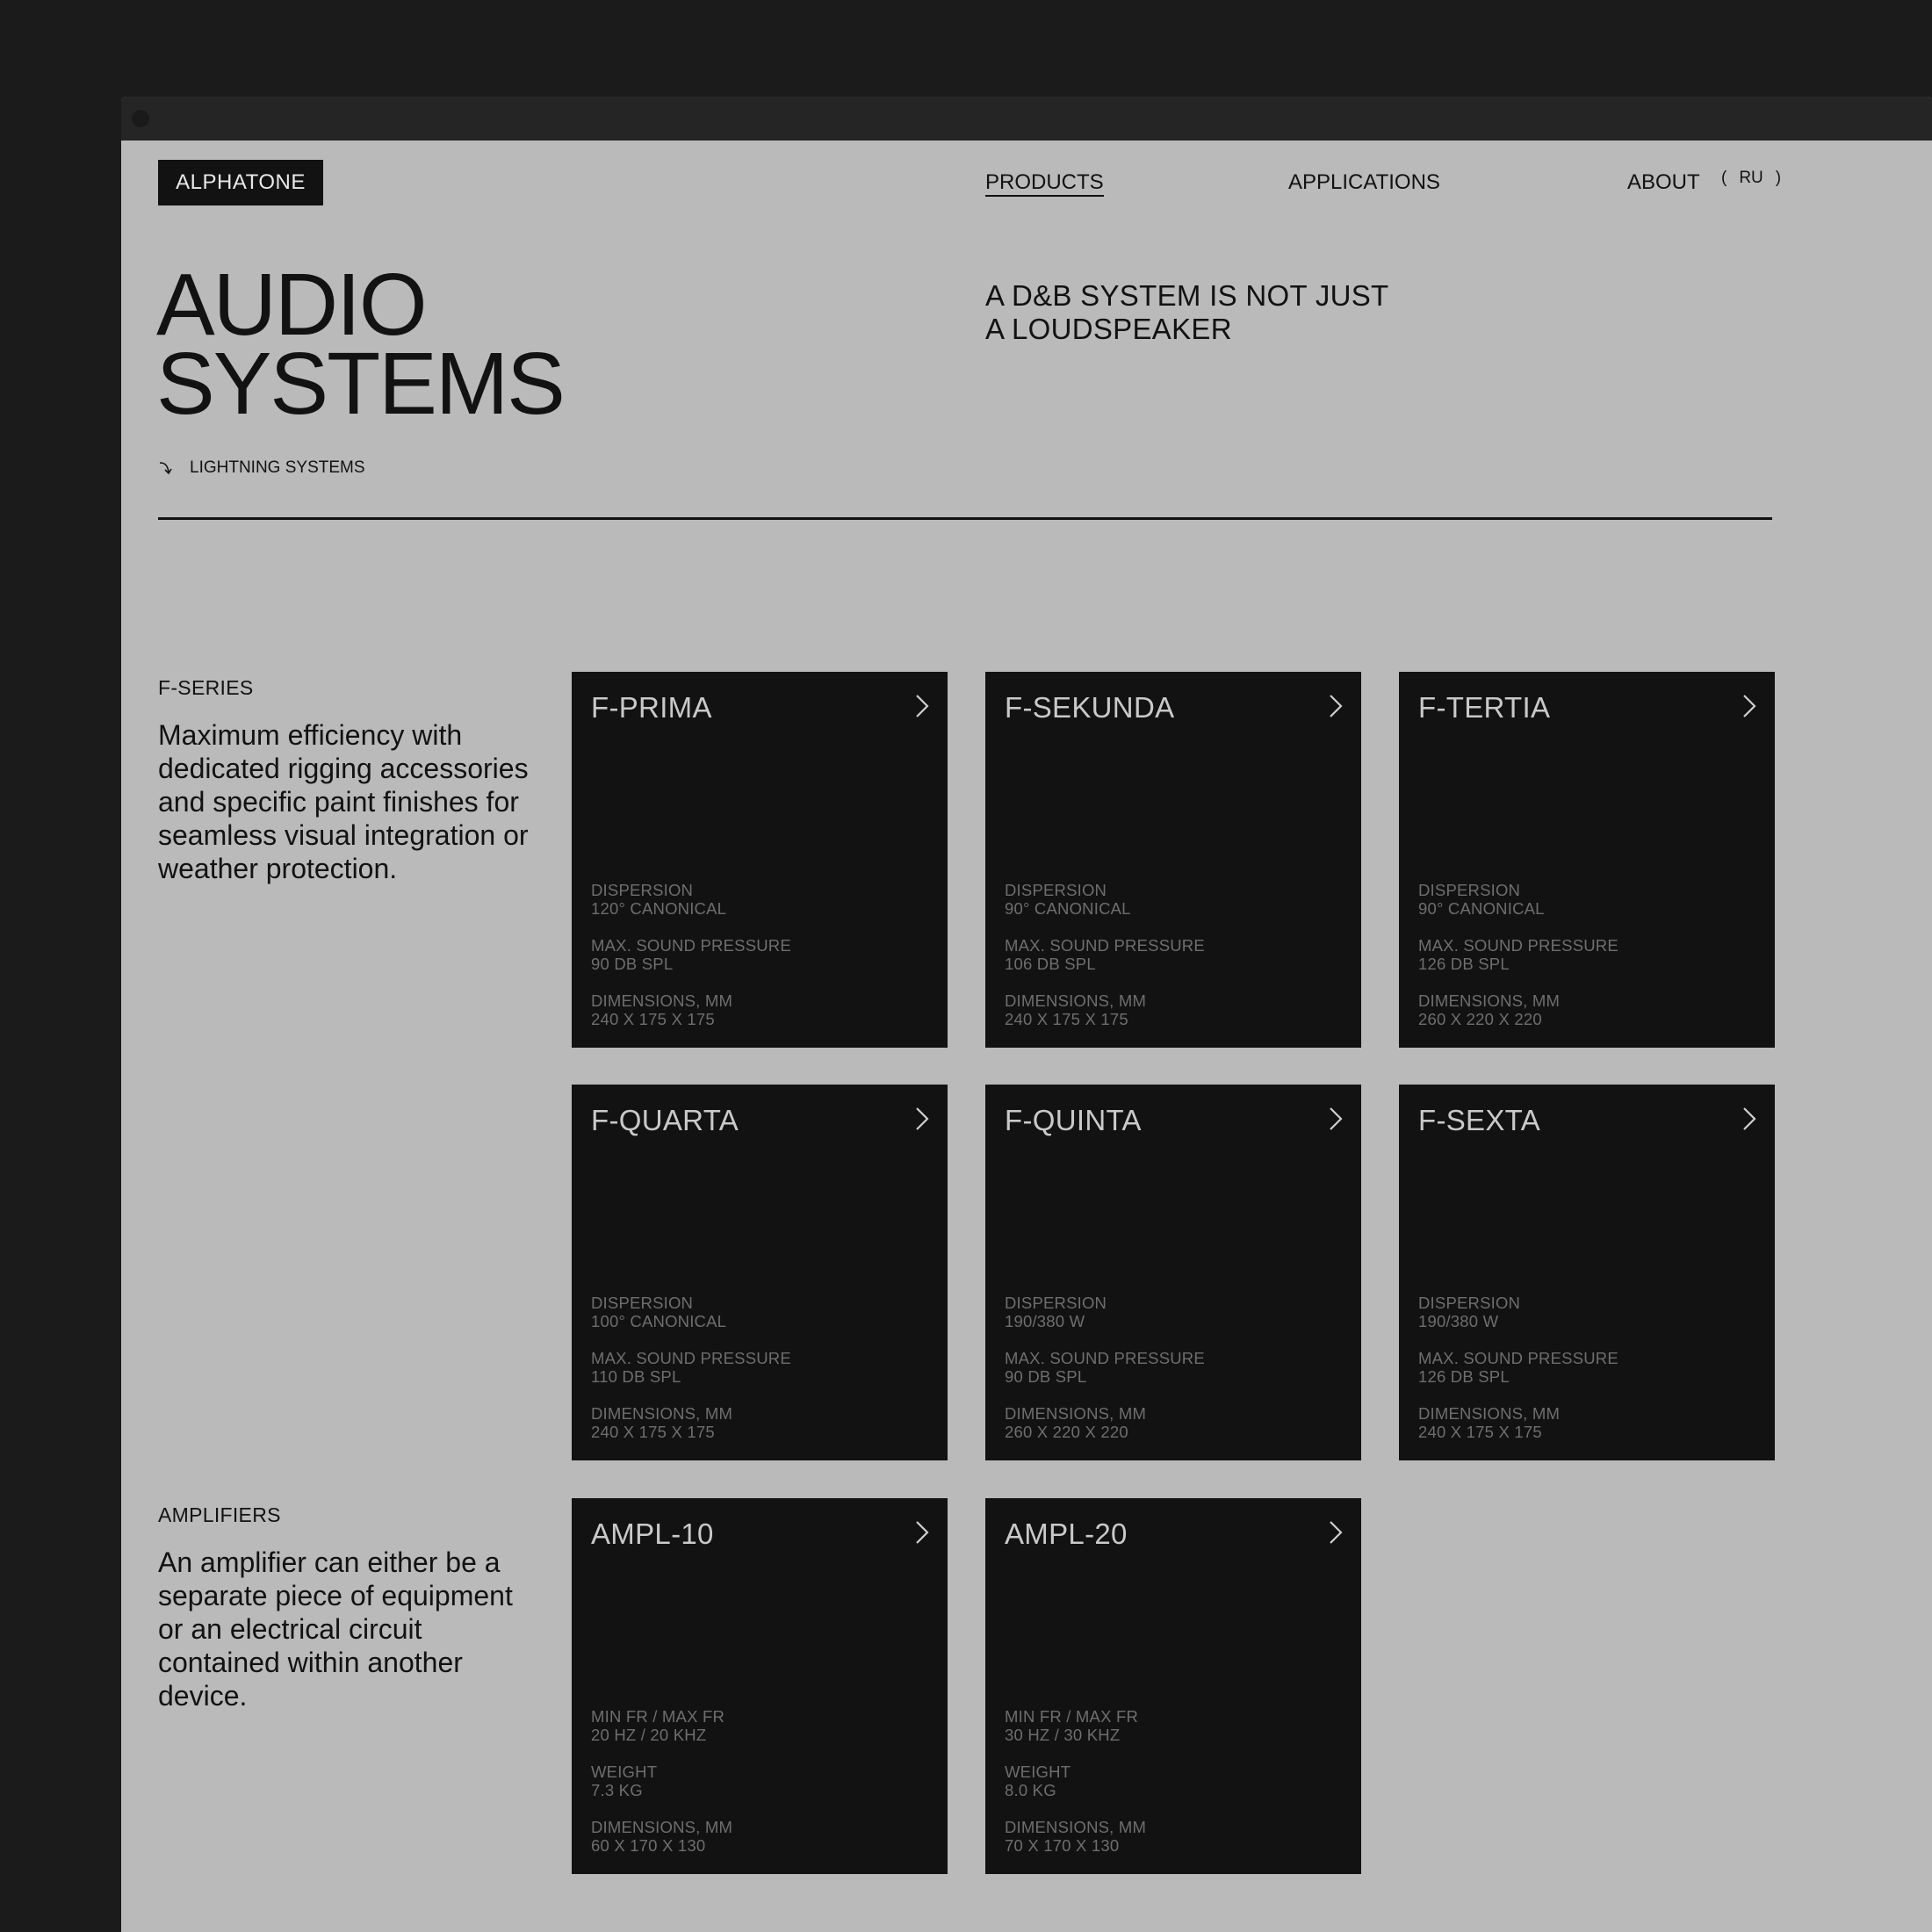 The image size is (1932, 1932). What do you see at coordinates (1364, 182) in the screenshot?
I see `nav-applications: APPLICATIONS` at bounding box center [1364, 182].